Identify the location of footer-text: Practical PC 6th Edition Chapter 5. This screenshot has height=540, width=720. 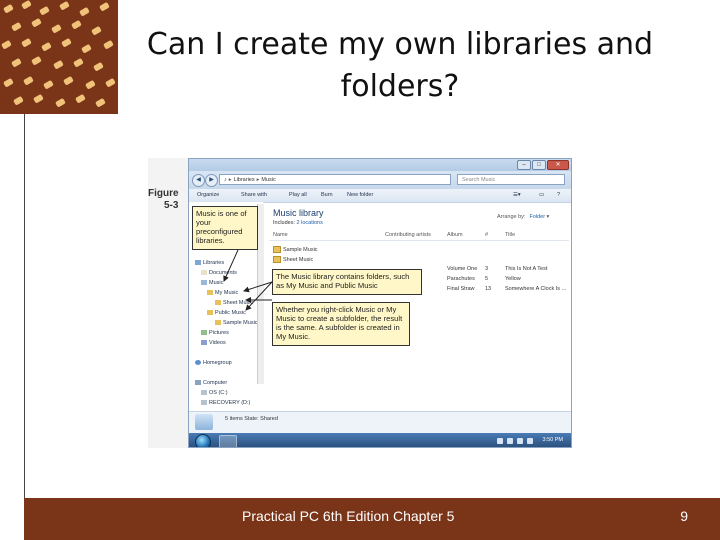
(348, 516).